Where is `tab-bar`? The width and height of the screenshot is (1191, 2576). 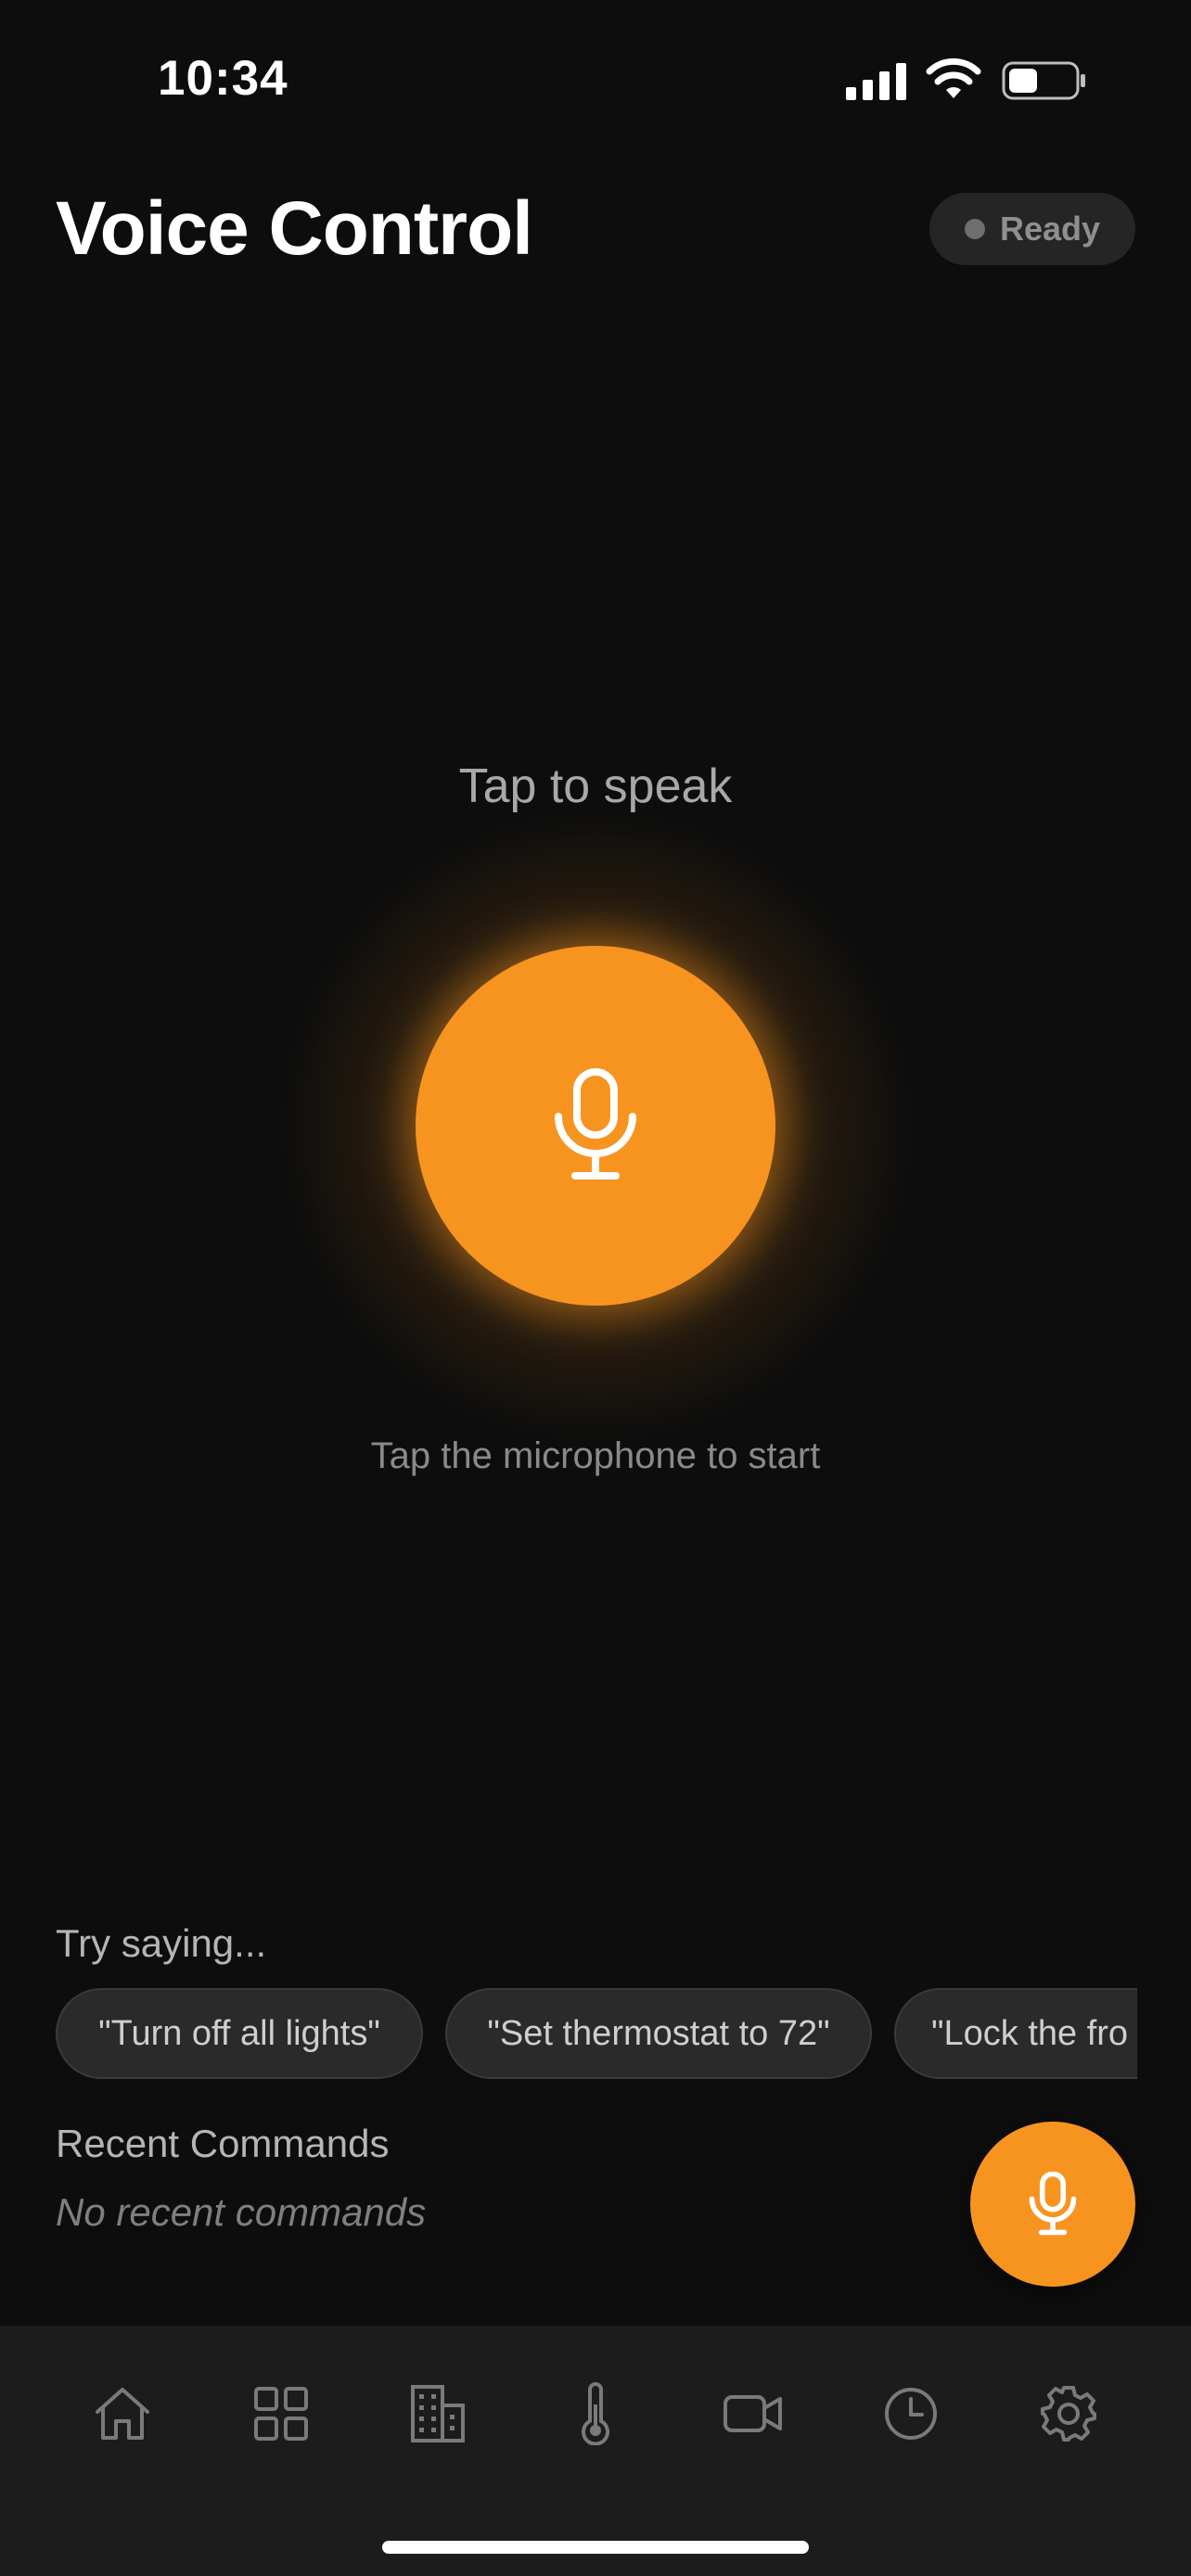 tab-bar is located at coordinates (595, 2451).